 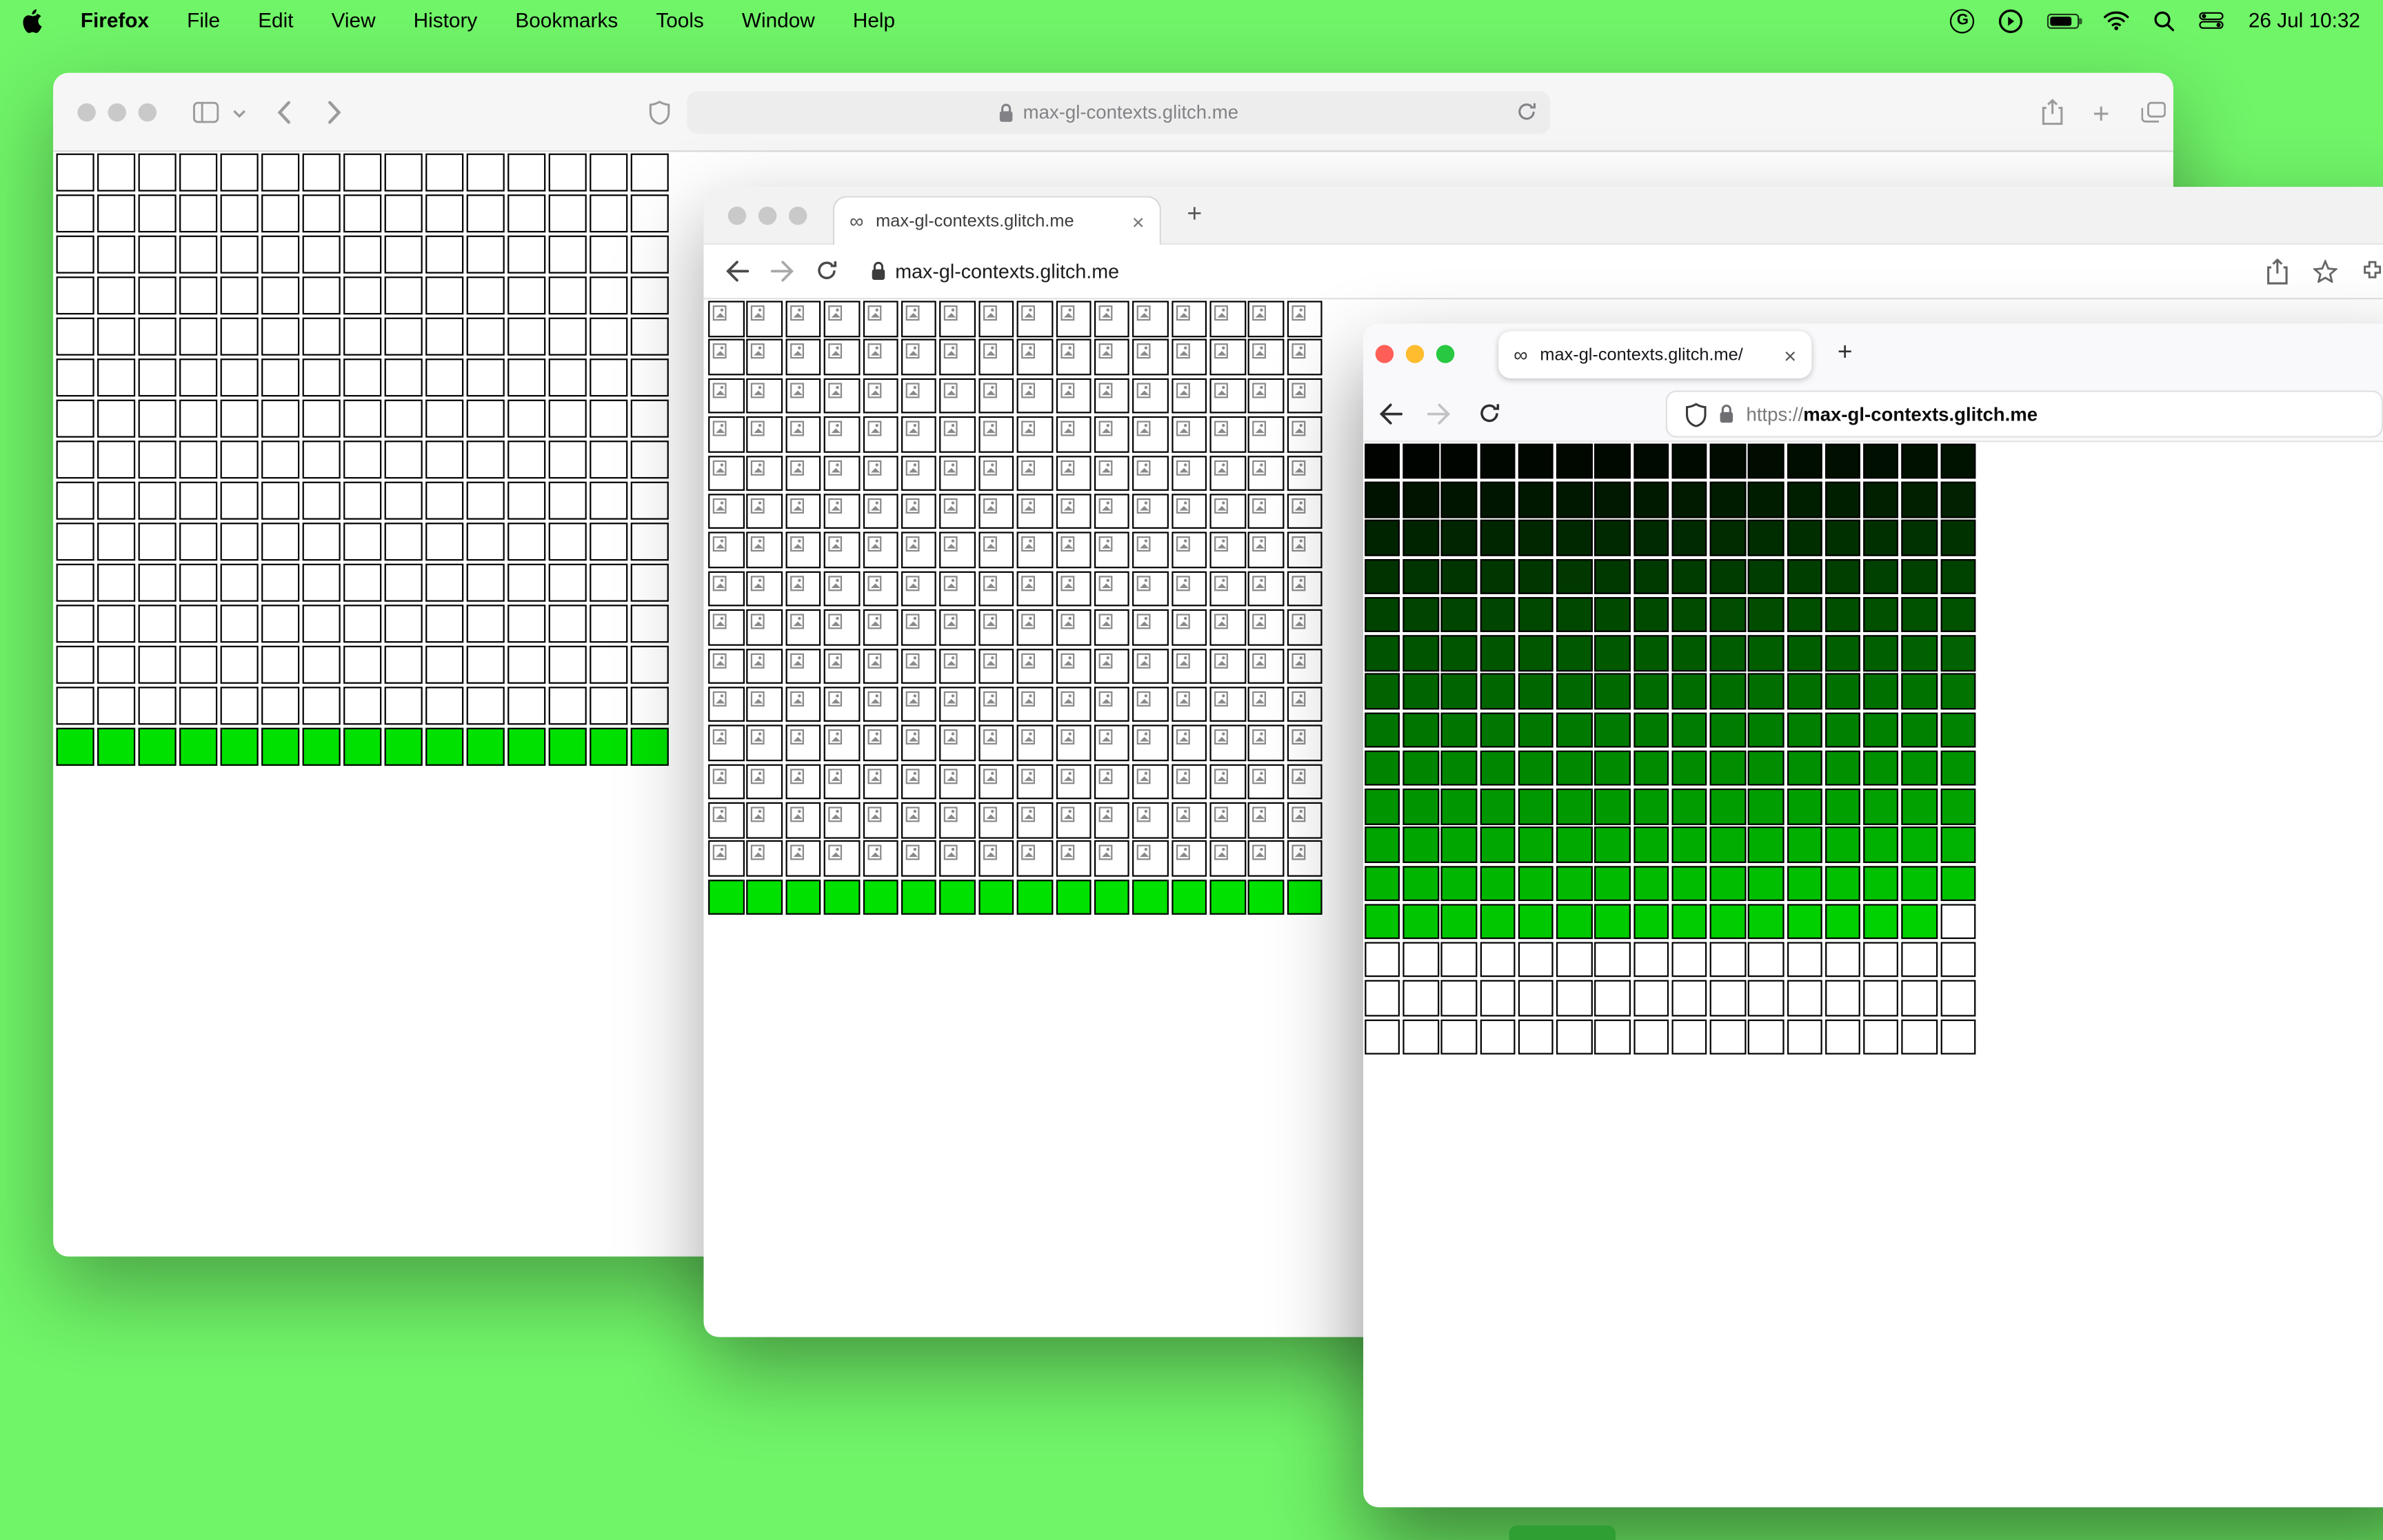 What do you see at coordinates (203, 21) in the screenshot?
I see `menu-item-file: File` at bounding box center [203, 21].